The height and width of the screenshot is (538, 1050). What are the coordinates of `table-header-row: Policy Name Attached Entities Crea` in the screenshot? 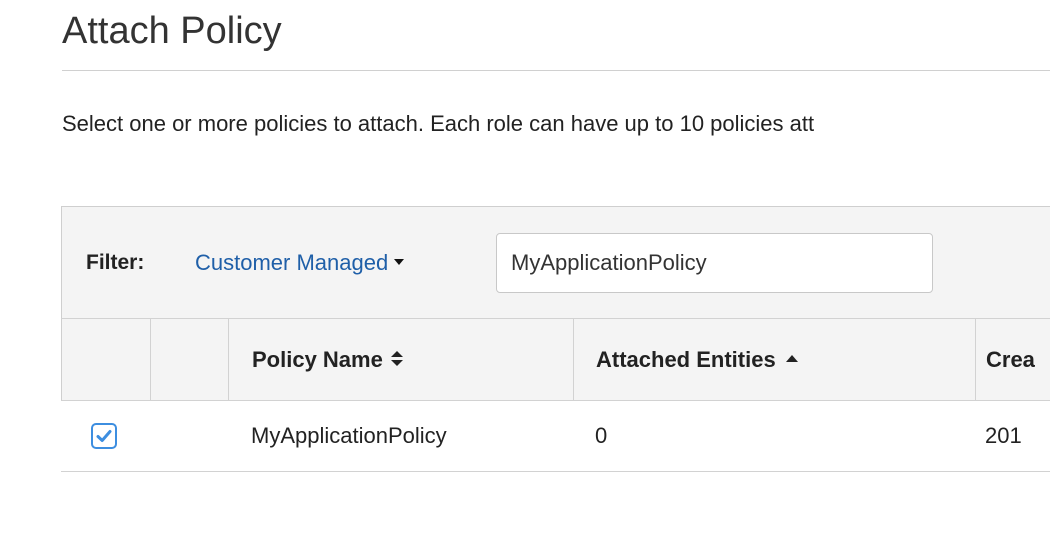 It's located at (555, 359).